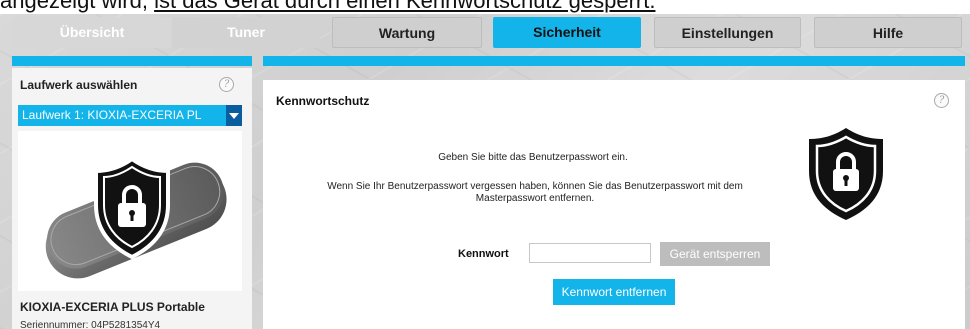  I want to click on drive-image, so click(130, 211).